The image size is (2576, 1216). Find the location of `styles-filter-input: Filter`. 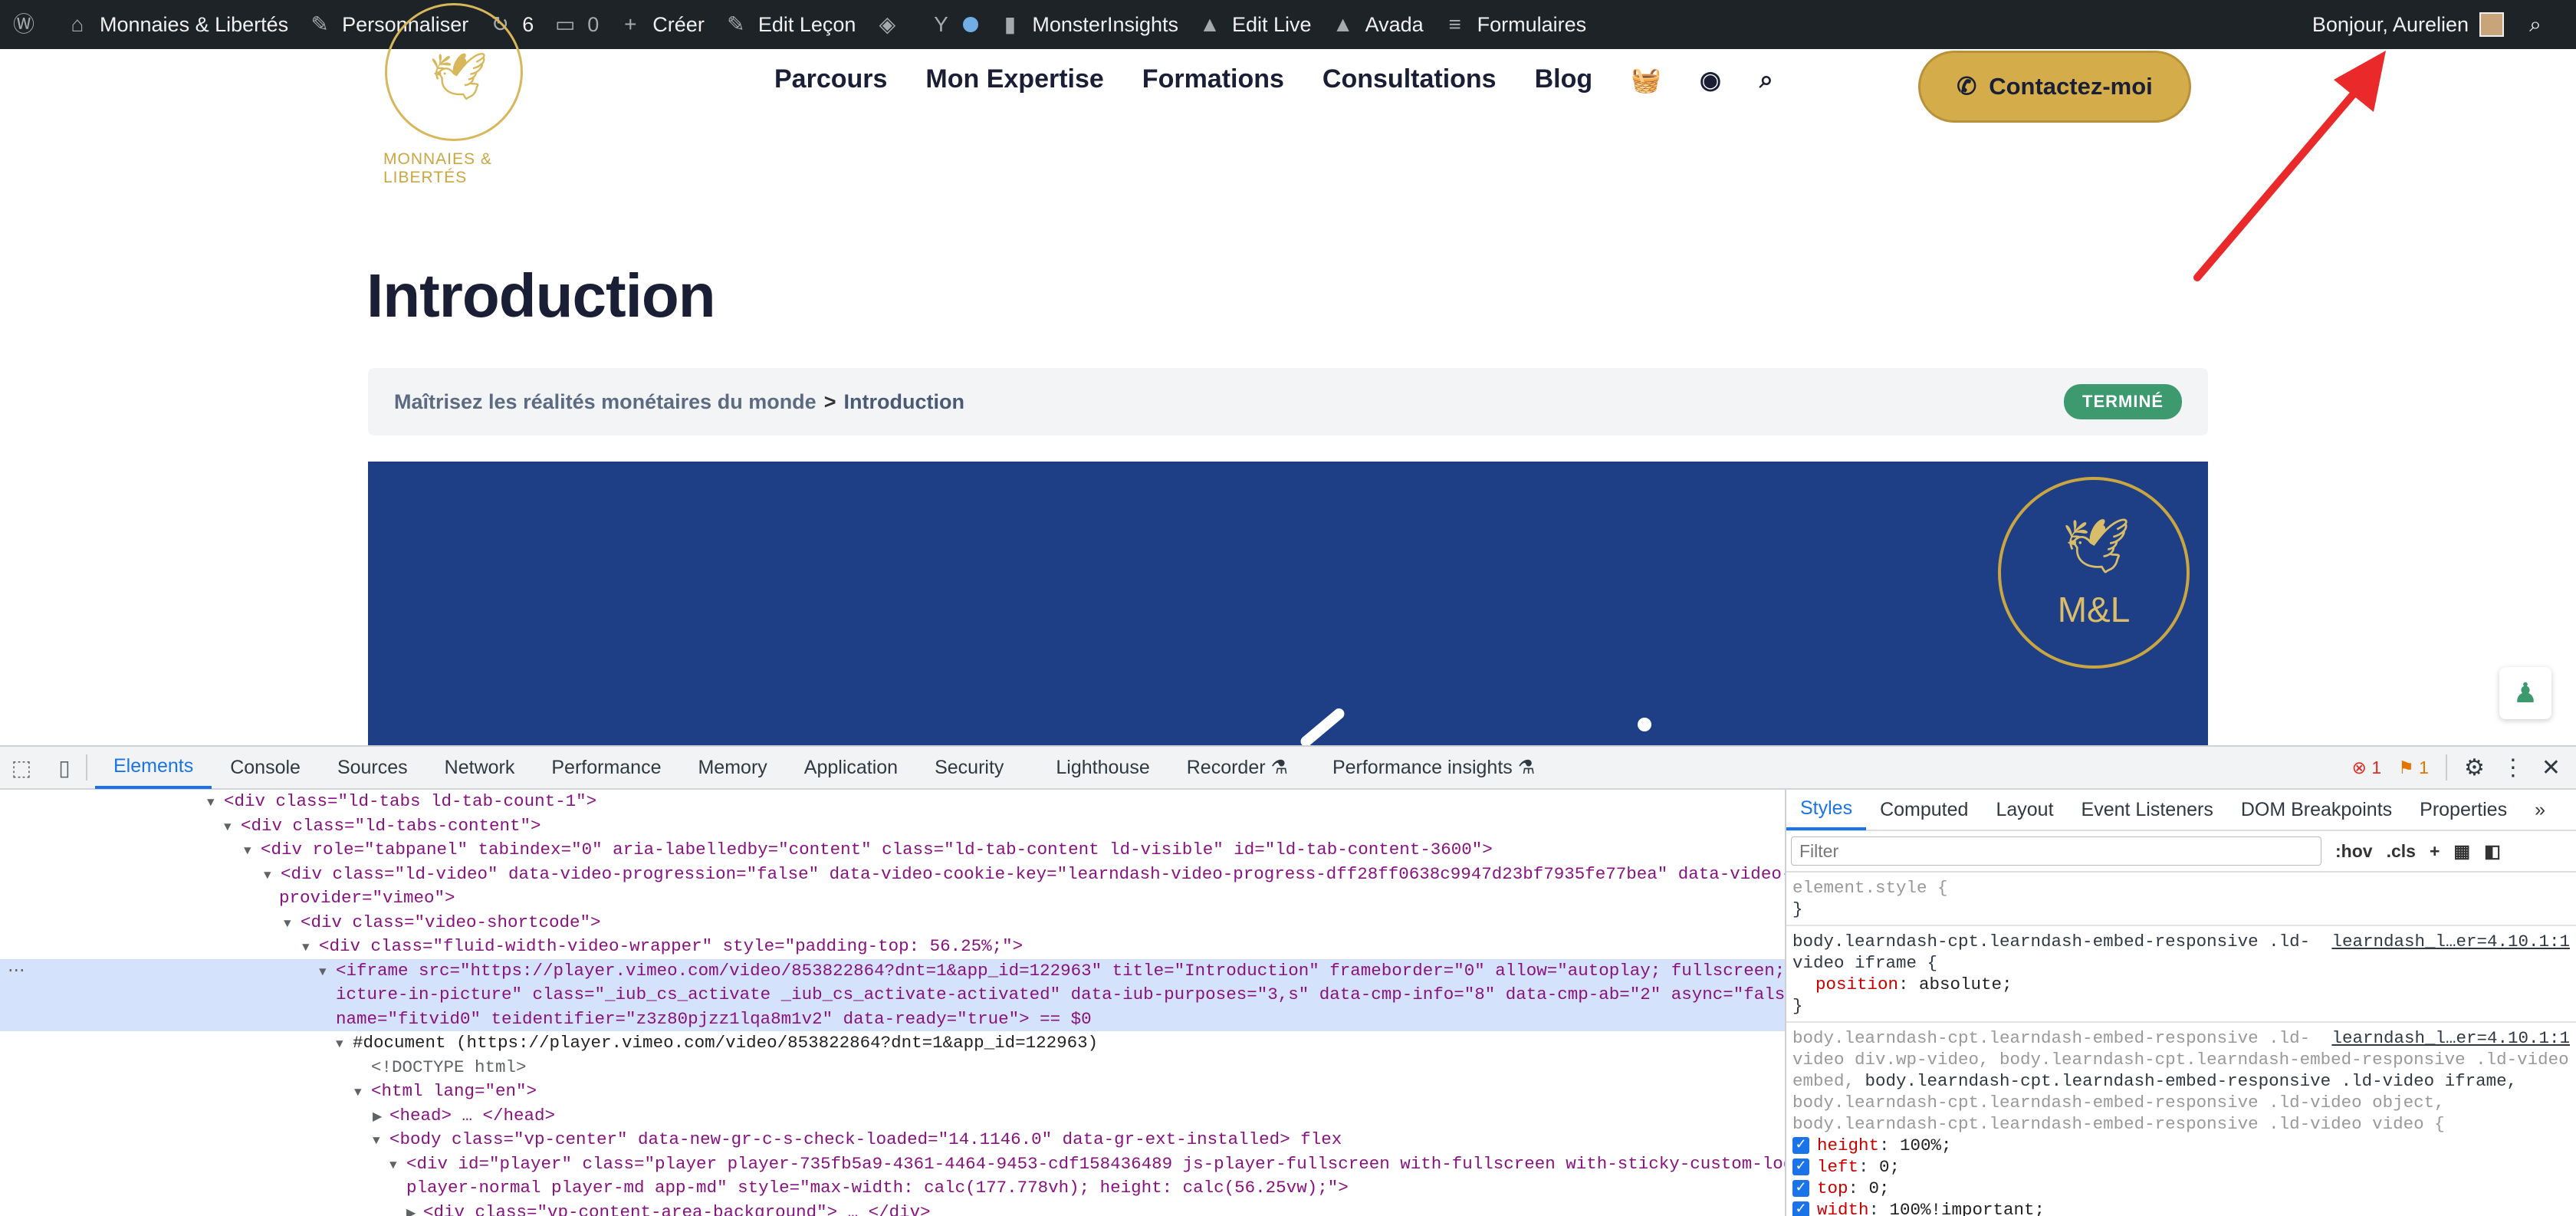

styles-filter-input: Filter is located at coordinates (2056, 851).